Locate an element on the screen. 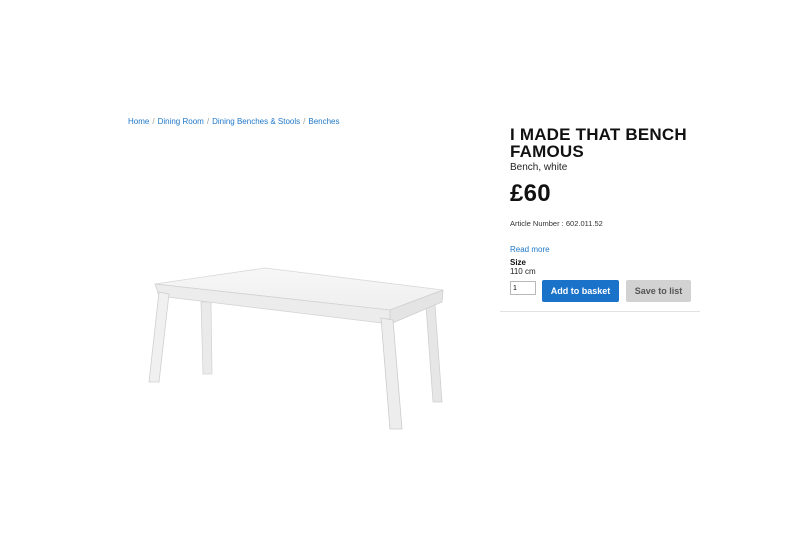  save-to-list-button: Save to list is located at coordinates (658, 291).